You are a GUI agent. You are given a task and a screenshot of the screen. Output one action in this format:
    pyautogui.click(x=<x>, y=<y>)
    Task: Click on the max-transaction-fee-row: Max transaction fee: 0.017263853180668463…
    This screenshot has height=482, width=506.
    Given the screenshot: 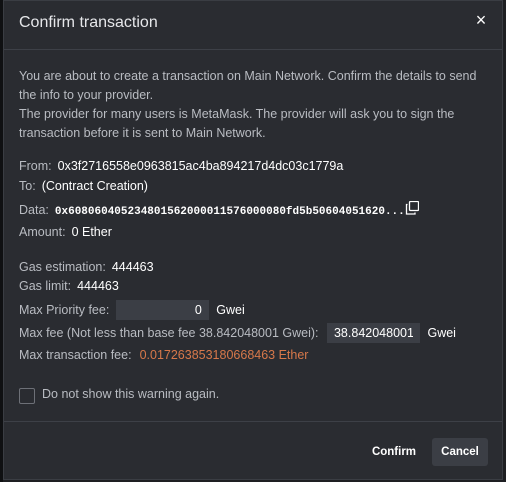 What is the action you would take?
    pyautogui.click(x=163, y=355)
    